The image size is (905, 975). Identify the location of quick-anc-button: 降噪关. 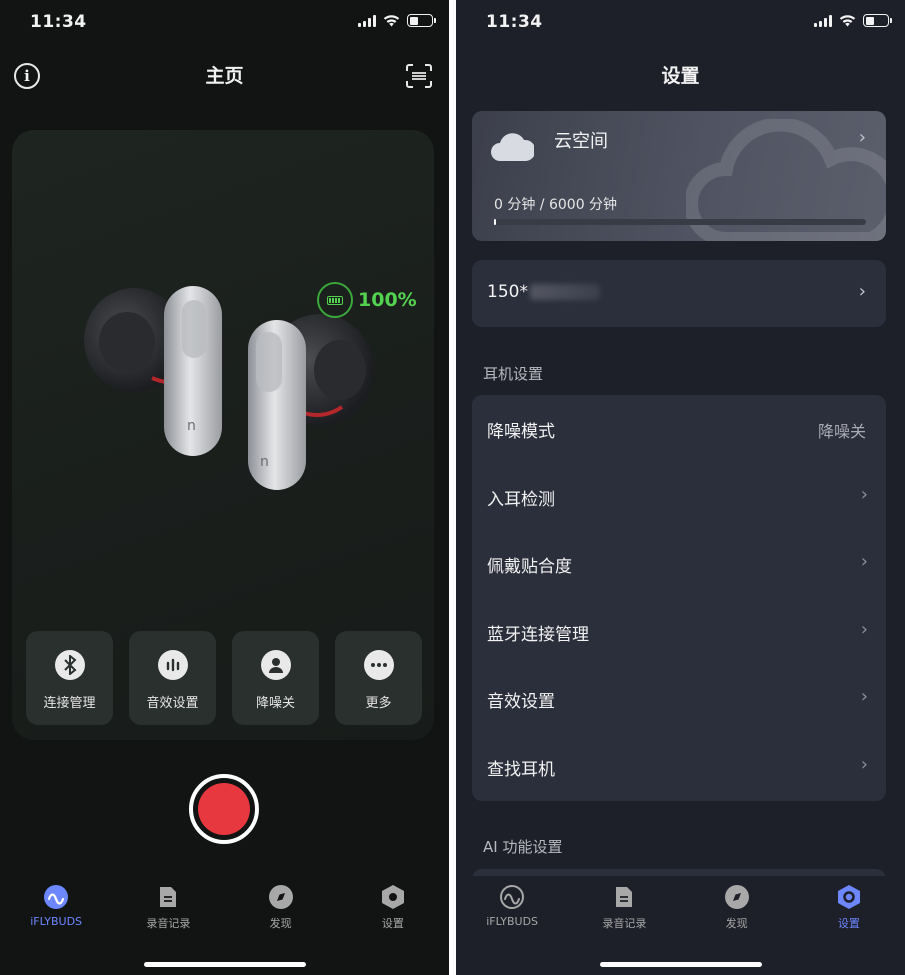
(275, 678).